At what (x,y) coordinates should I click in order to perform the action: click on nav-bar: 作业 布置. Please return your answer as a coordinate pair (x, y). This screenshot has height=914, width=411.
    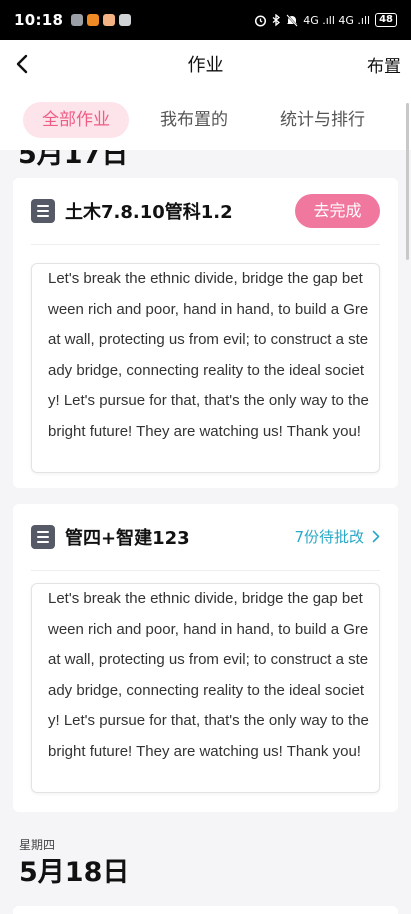
    Looking at the image, I should click on (205, 64).